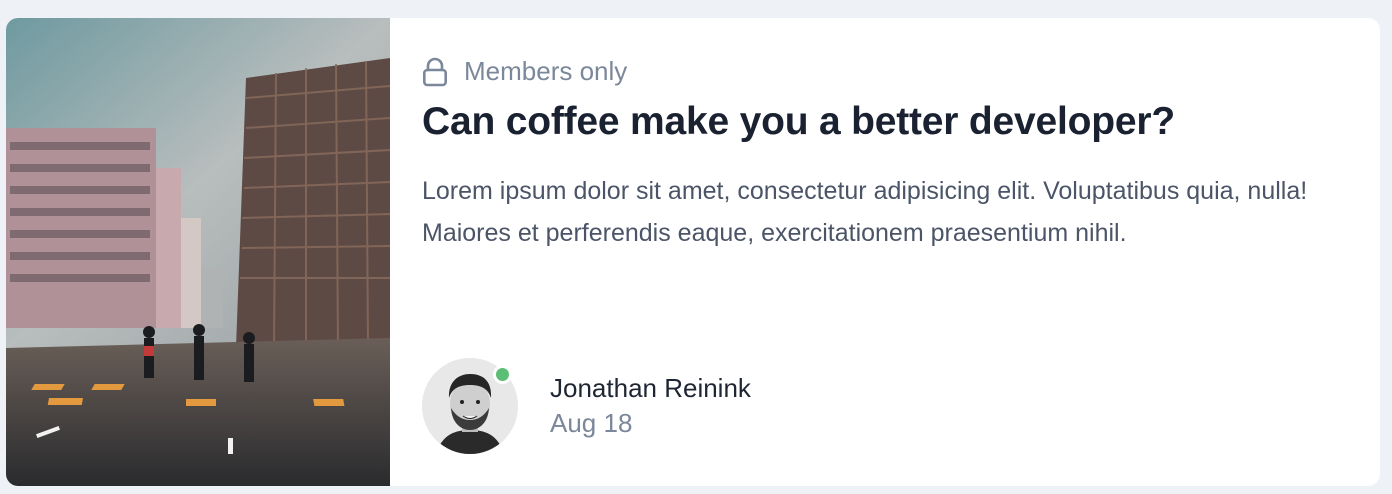  I want to click on author-name: Jonathan Reinink, so click(650, 388).